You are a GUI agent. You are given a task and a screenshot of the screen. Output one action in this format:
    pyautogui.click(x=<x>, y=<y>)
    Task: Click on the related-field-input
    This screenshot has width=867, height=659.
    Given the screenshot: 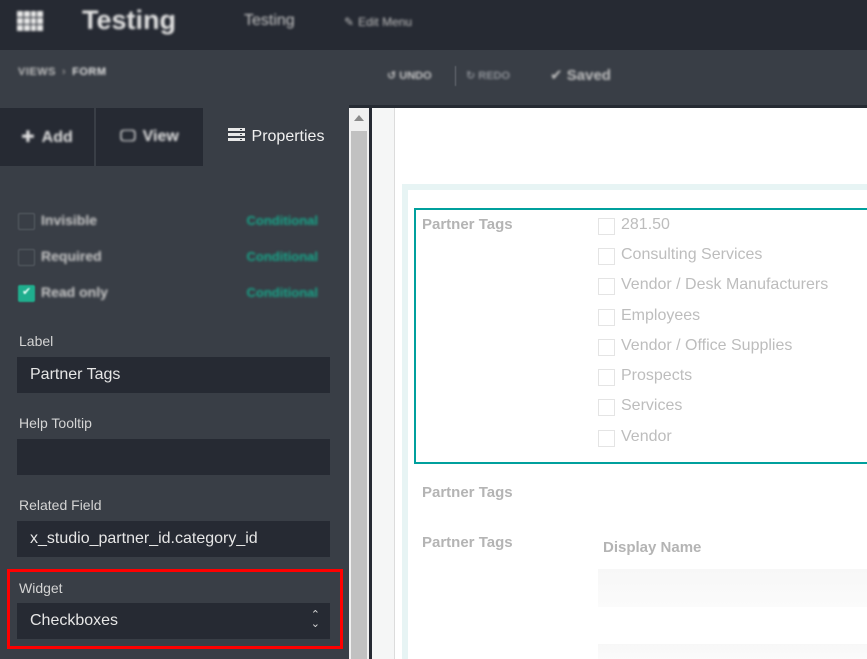 What is the action you would take?
    pyautogui.click(x=173, y=539)
    